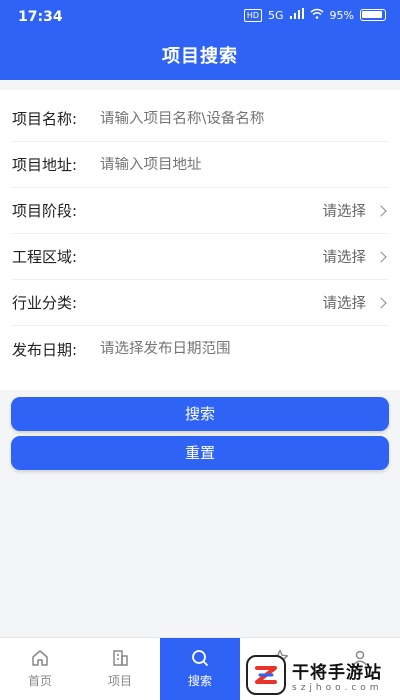 The image size is (400, 700). Describe the element at coordinates (200, 414) in the screenshot. I see `search-button: 搜索` at that location.